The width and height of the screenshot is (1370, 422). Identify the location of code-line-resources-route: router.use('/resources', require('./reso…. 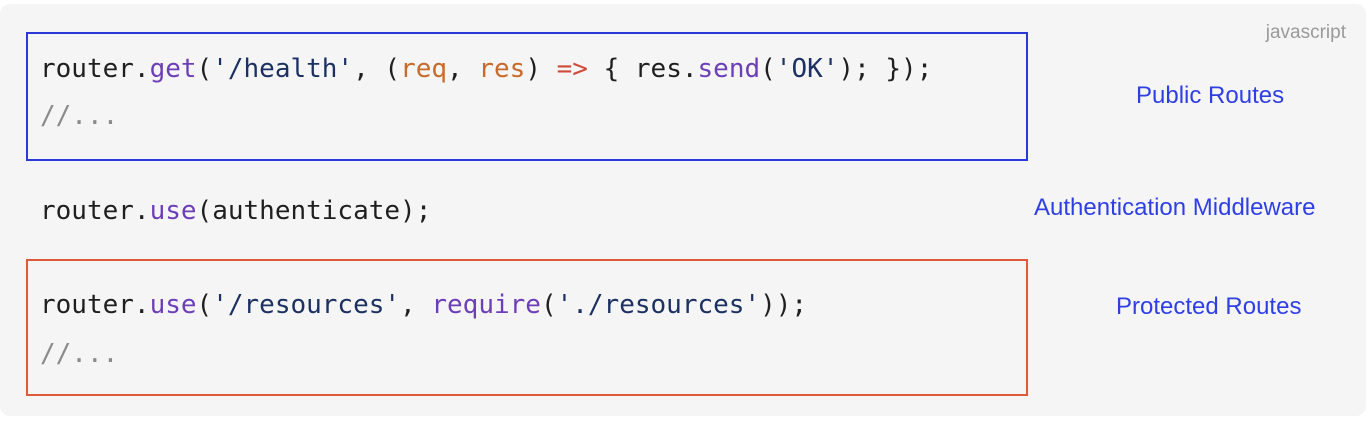
(424, 305).